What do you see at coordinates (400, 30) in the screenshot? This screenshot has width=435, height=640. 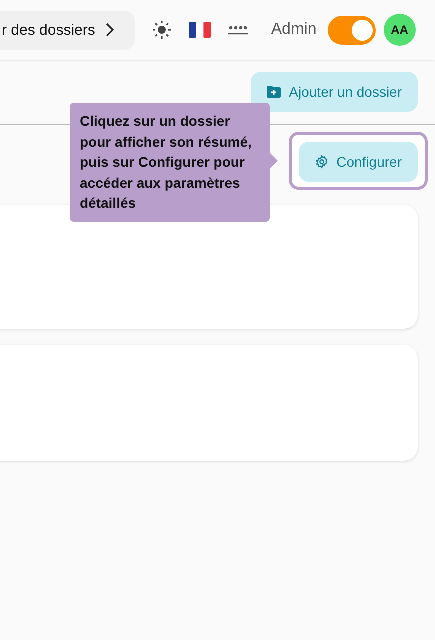 I see `avatar: AA` at bounding box center [400, 30].